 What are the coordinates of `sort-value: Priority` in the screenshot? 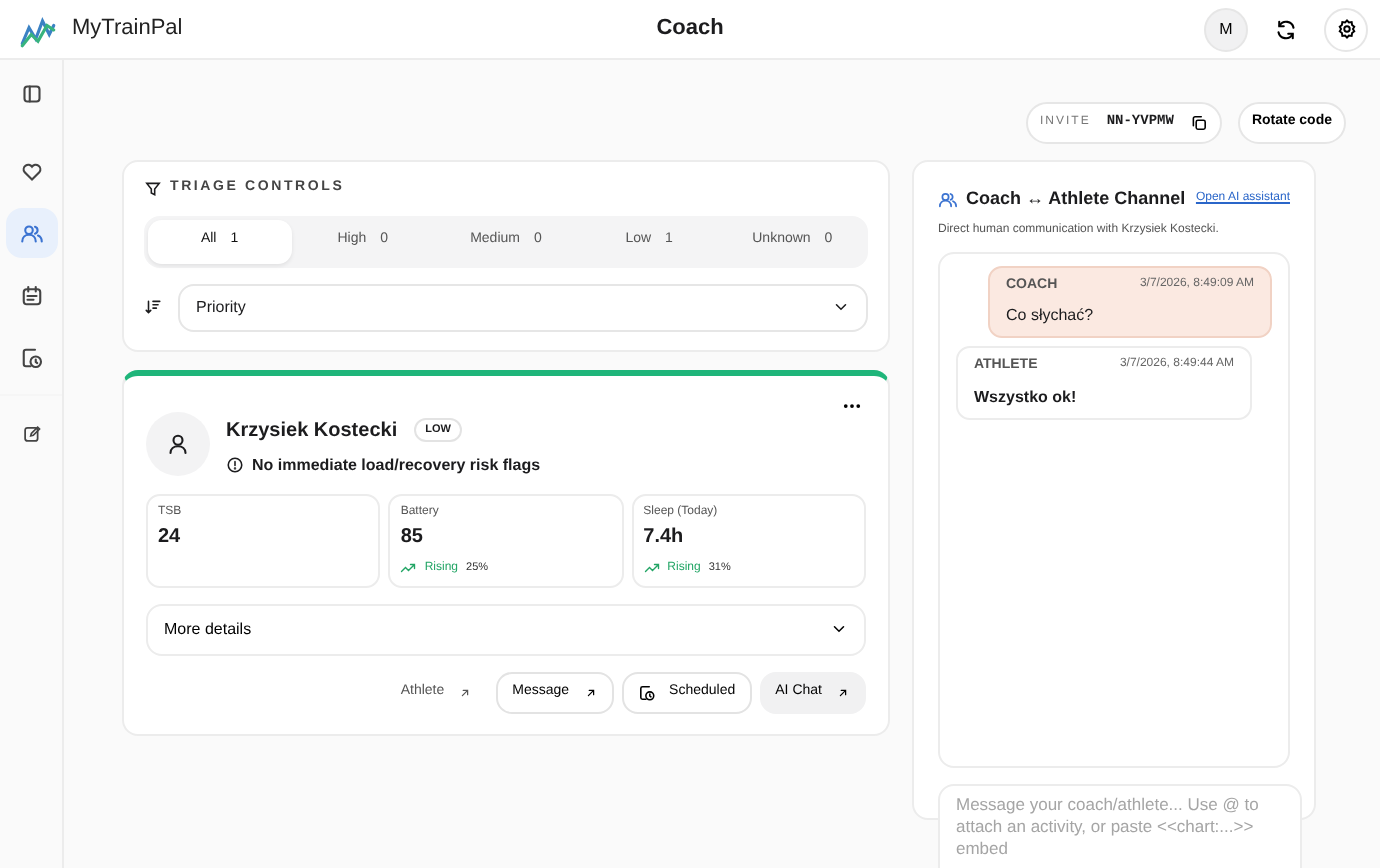 It's located at (221, 307).